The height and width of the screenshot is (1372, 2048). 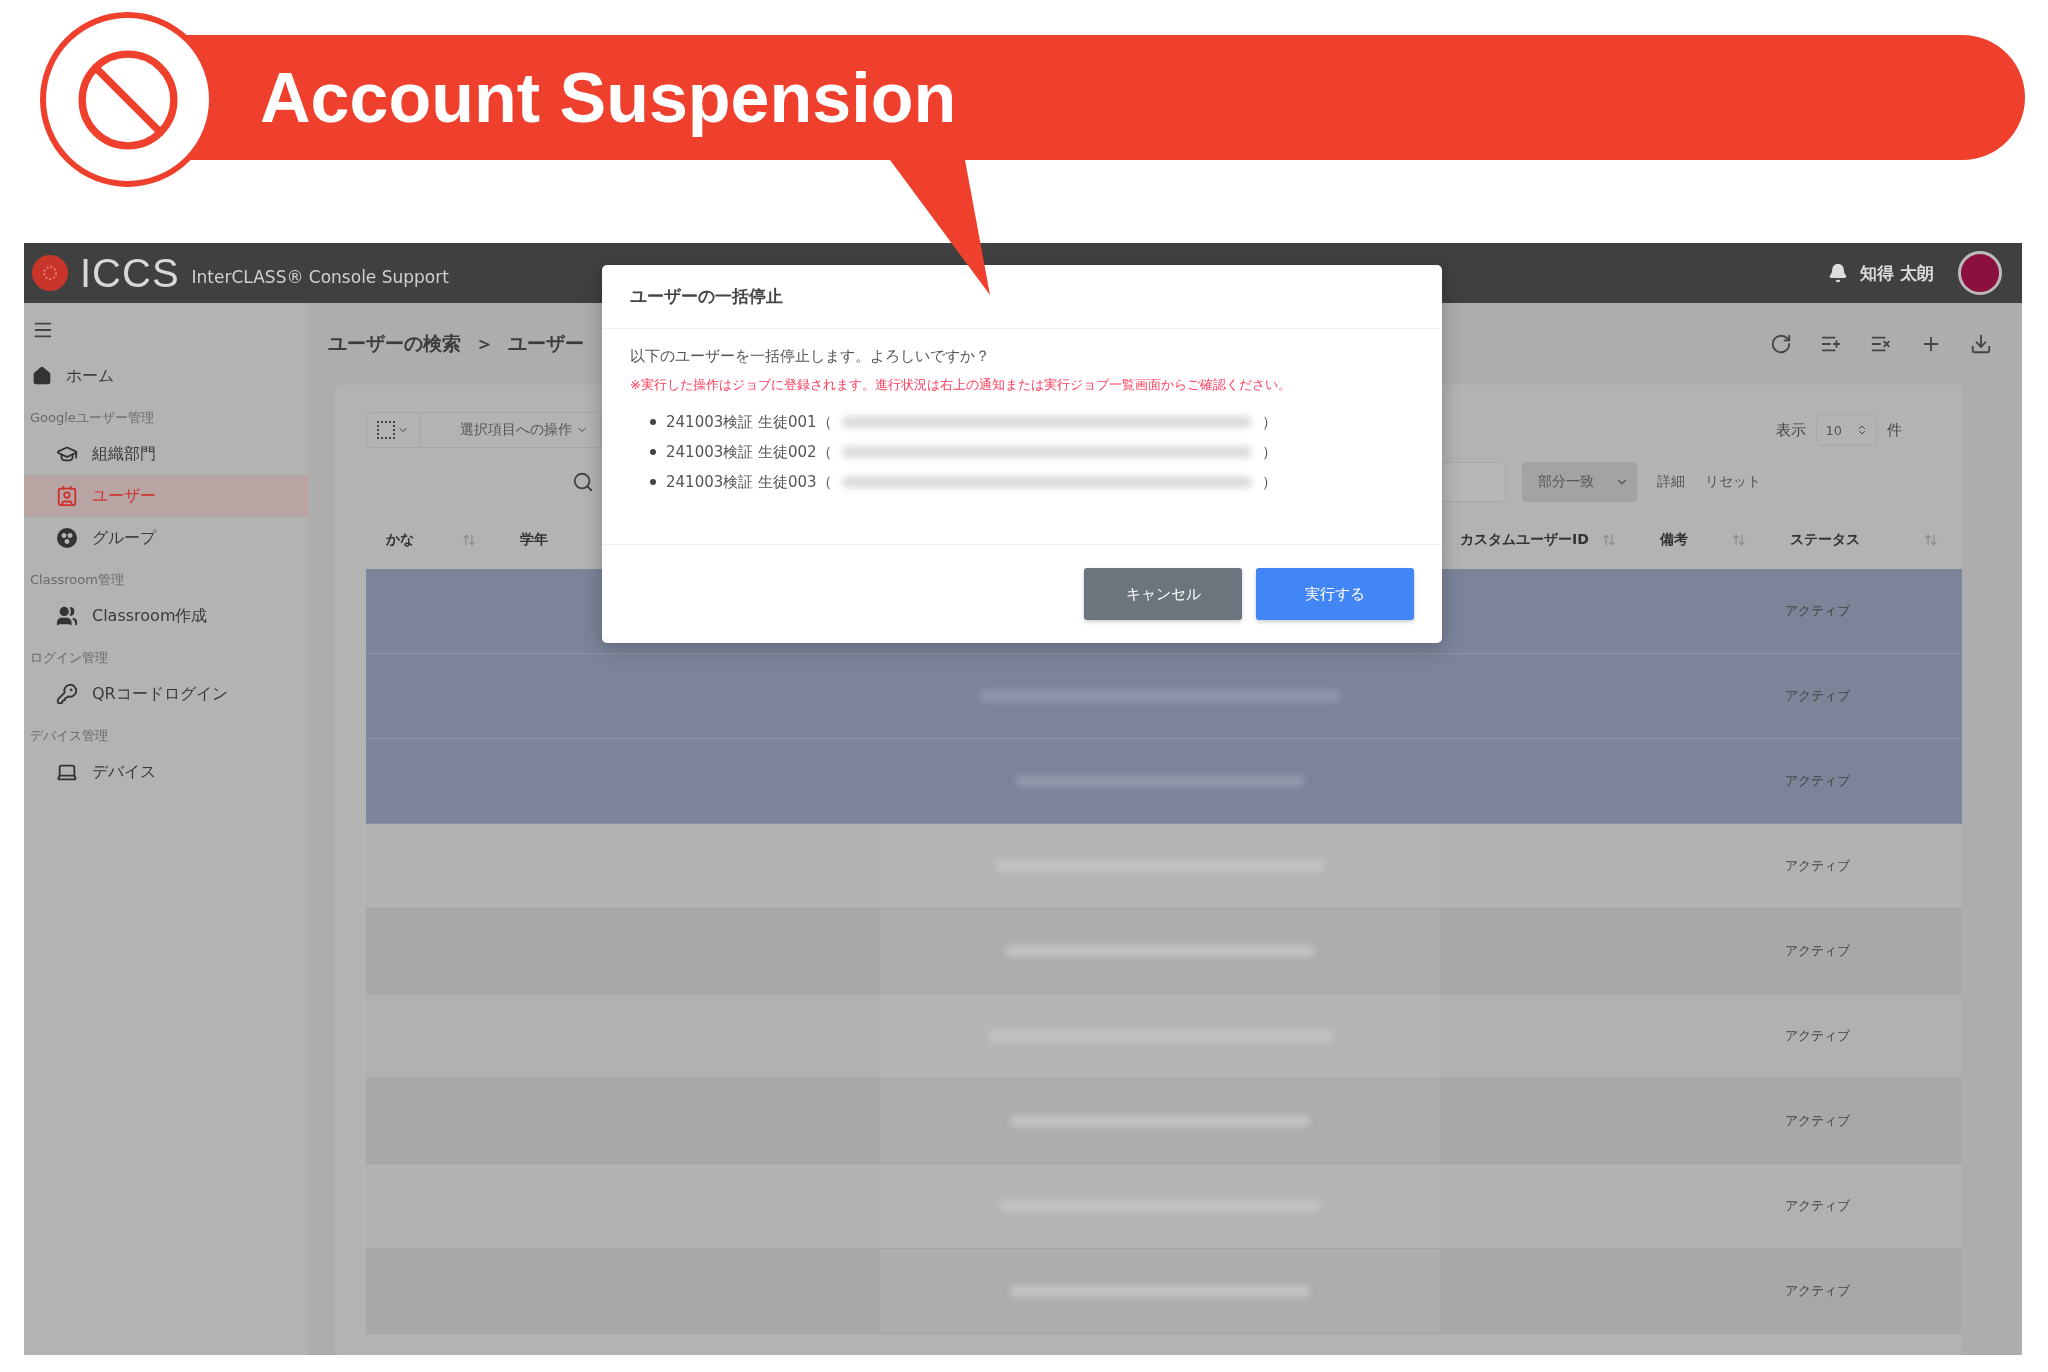 I want to click on user-name-text: 241003検証 生徒003（, so click(x=749, y=482).